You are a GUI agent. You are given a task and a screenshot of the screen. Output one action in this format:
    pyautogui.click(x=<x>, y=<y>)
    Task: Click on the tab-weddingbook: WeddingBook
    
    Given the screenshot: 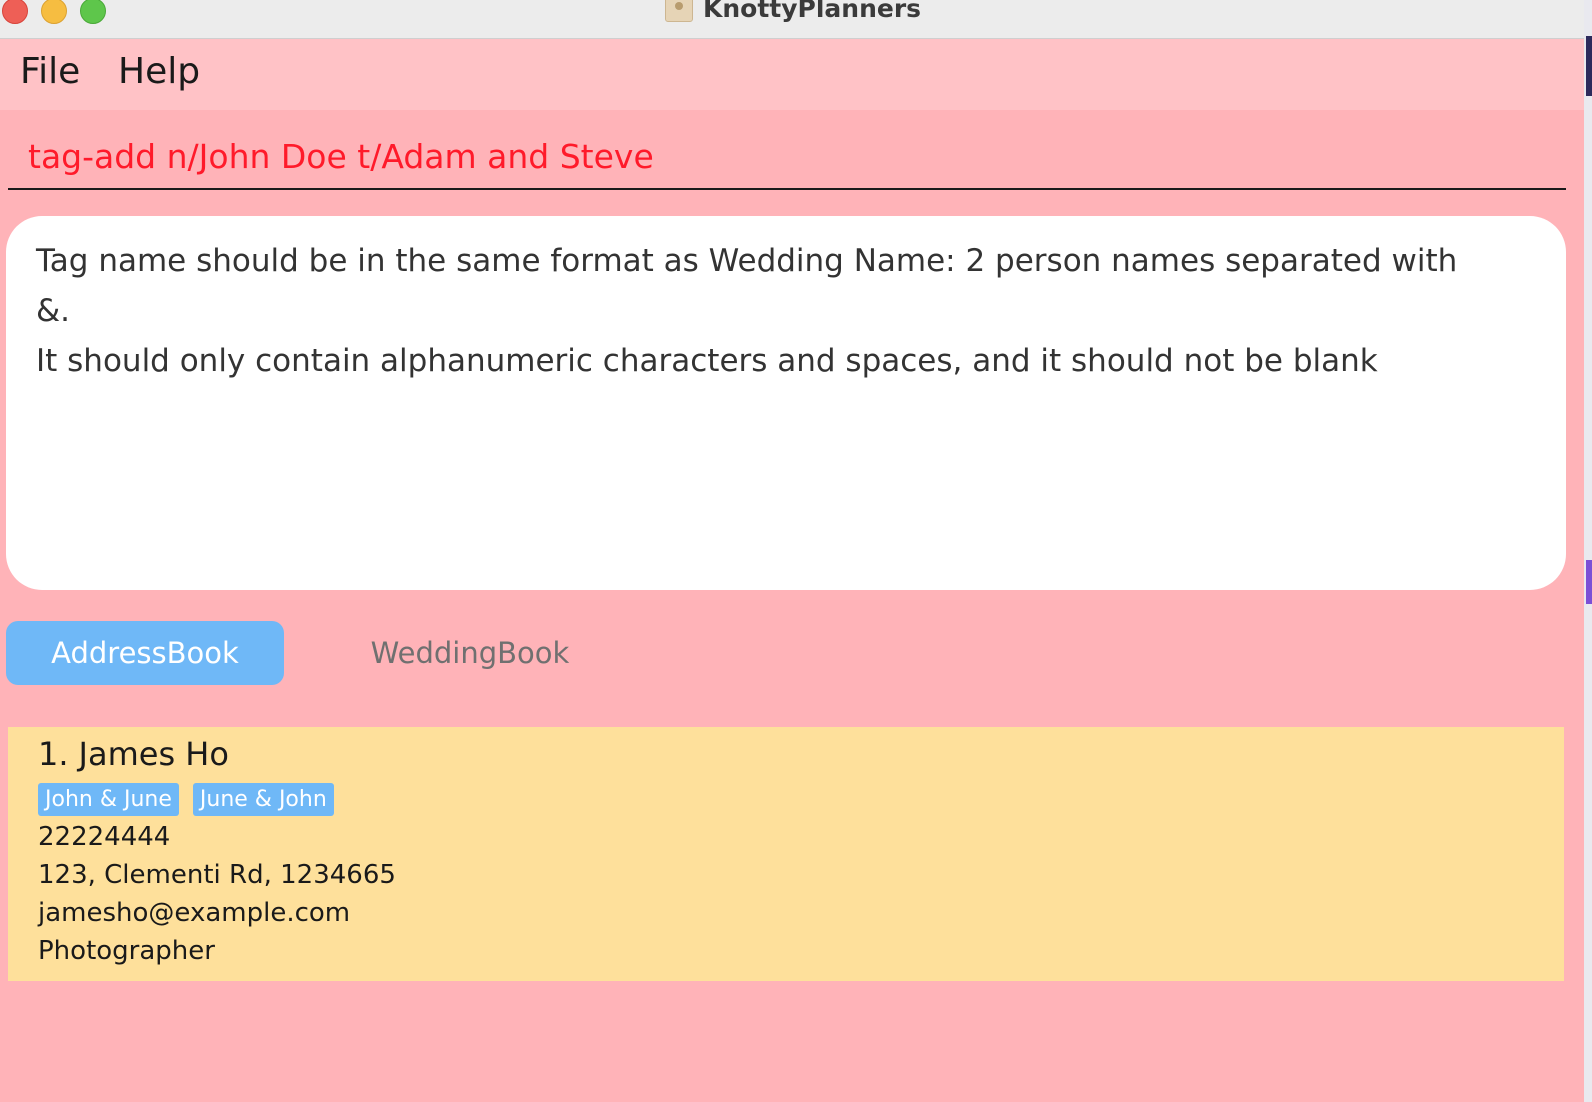 What is the action you would take?
    pyautogui.click(x=470, y=653)
    